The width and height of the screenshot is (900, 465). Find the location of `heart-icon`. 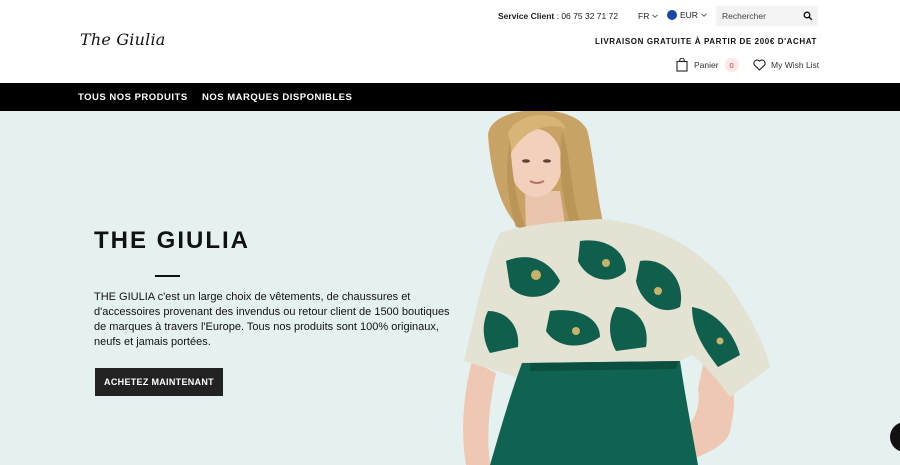

heart-icon is located at coordinates (759, 65).